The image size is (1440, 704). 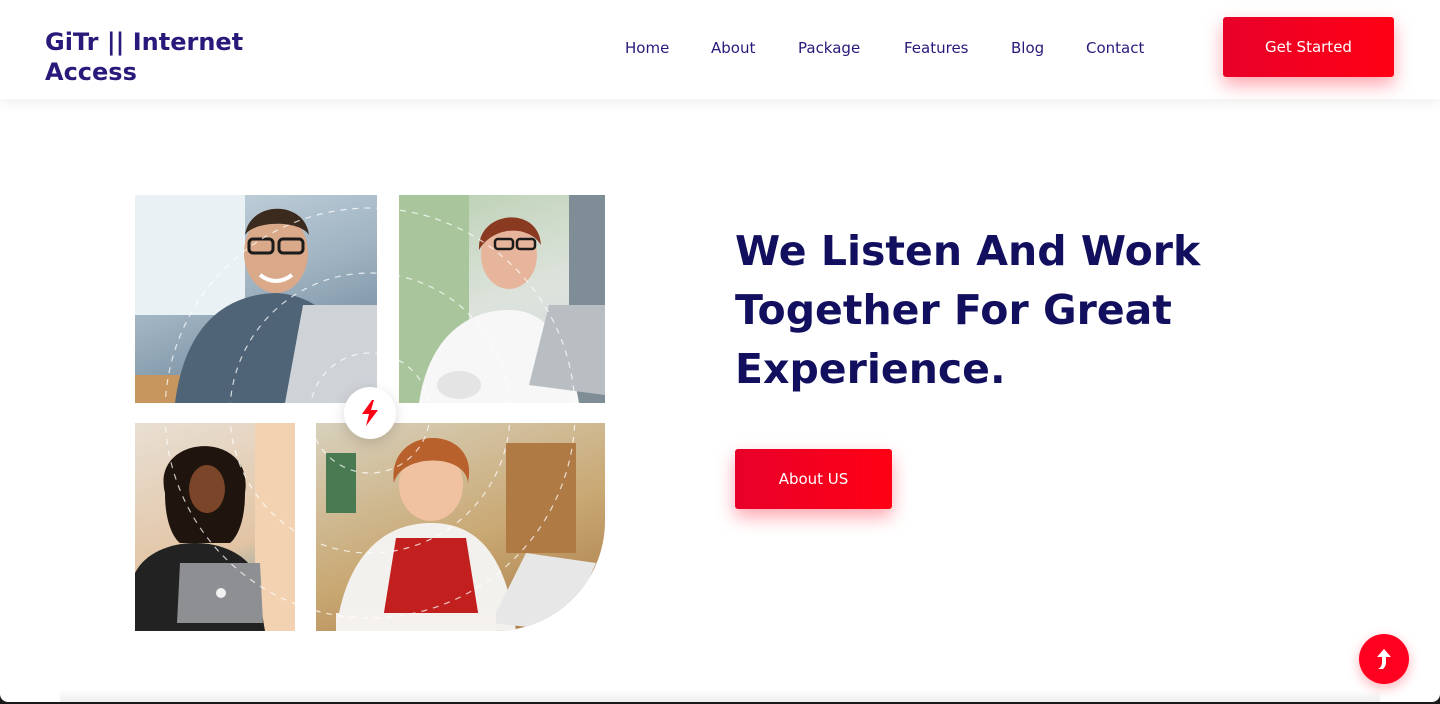 What do you see at coordinates (829, 48) in the screenshot?
I see `nav-package: Package` at bounding box center [829, 48].